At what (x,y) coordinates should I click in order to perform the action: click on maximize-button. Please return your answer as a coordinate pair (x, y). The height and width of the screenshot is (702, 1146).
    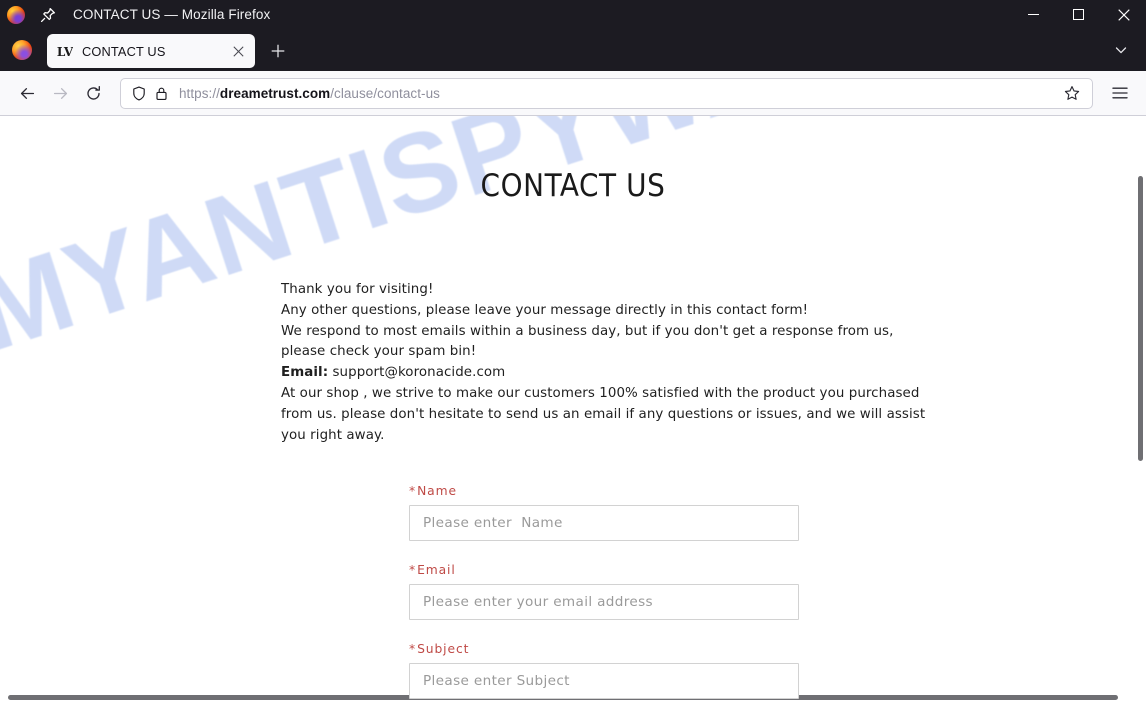
    Looking at the image, I should click on (1078, 14).